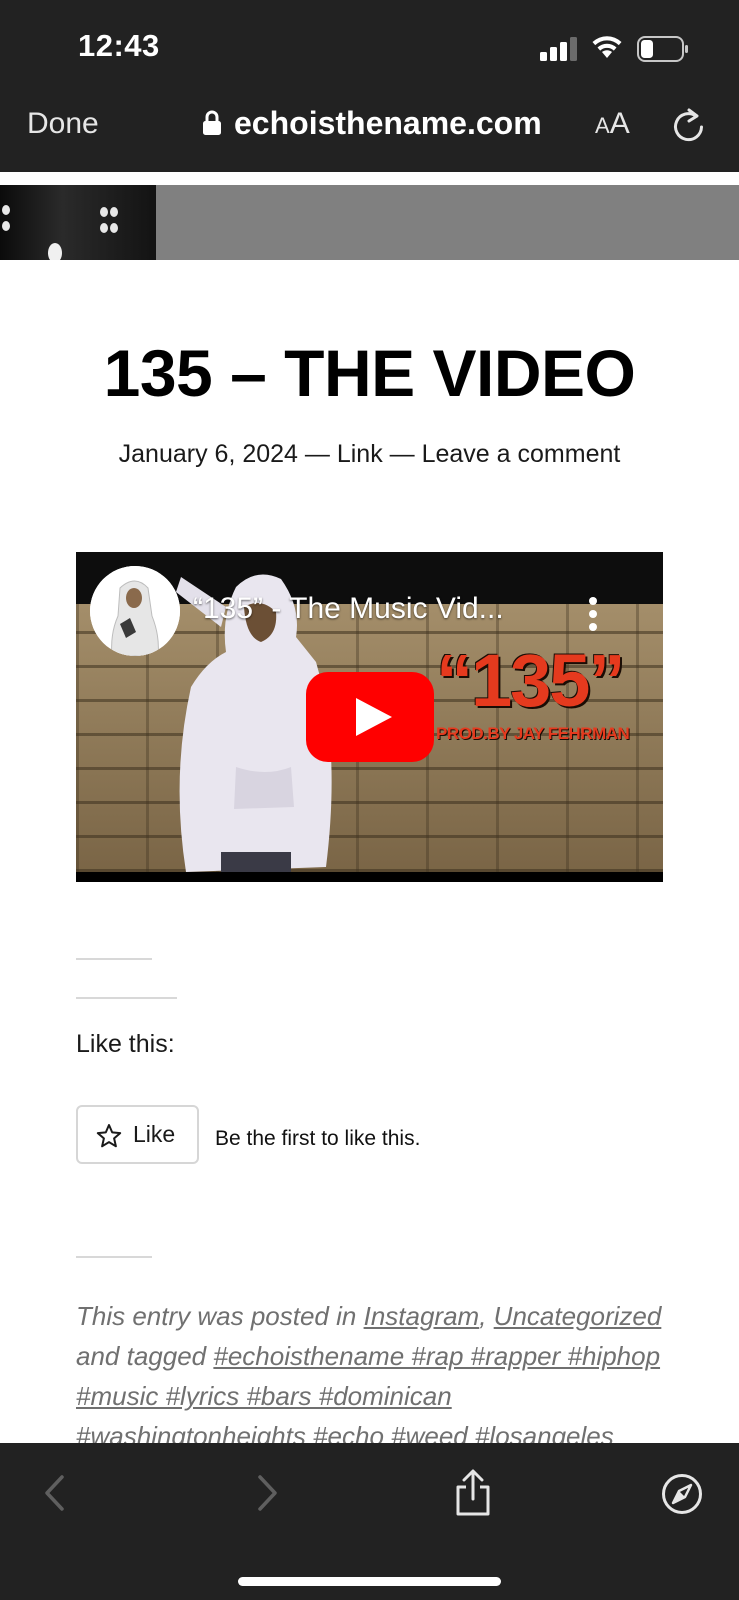 The width and height of the screenshot is (739, 1600). I want to click on channel-avatar-image, so click(135, 611).